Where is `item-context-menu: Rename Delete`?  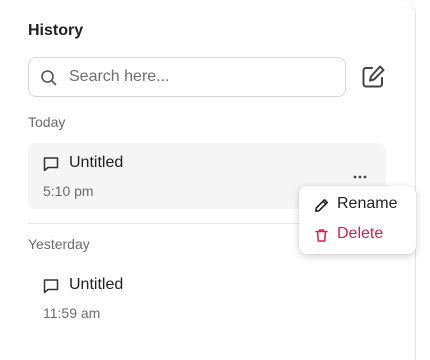 item-context-menu: Rename Delete is located at coordinates (357, 220).